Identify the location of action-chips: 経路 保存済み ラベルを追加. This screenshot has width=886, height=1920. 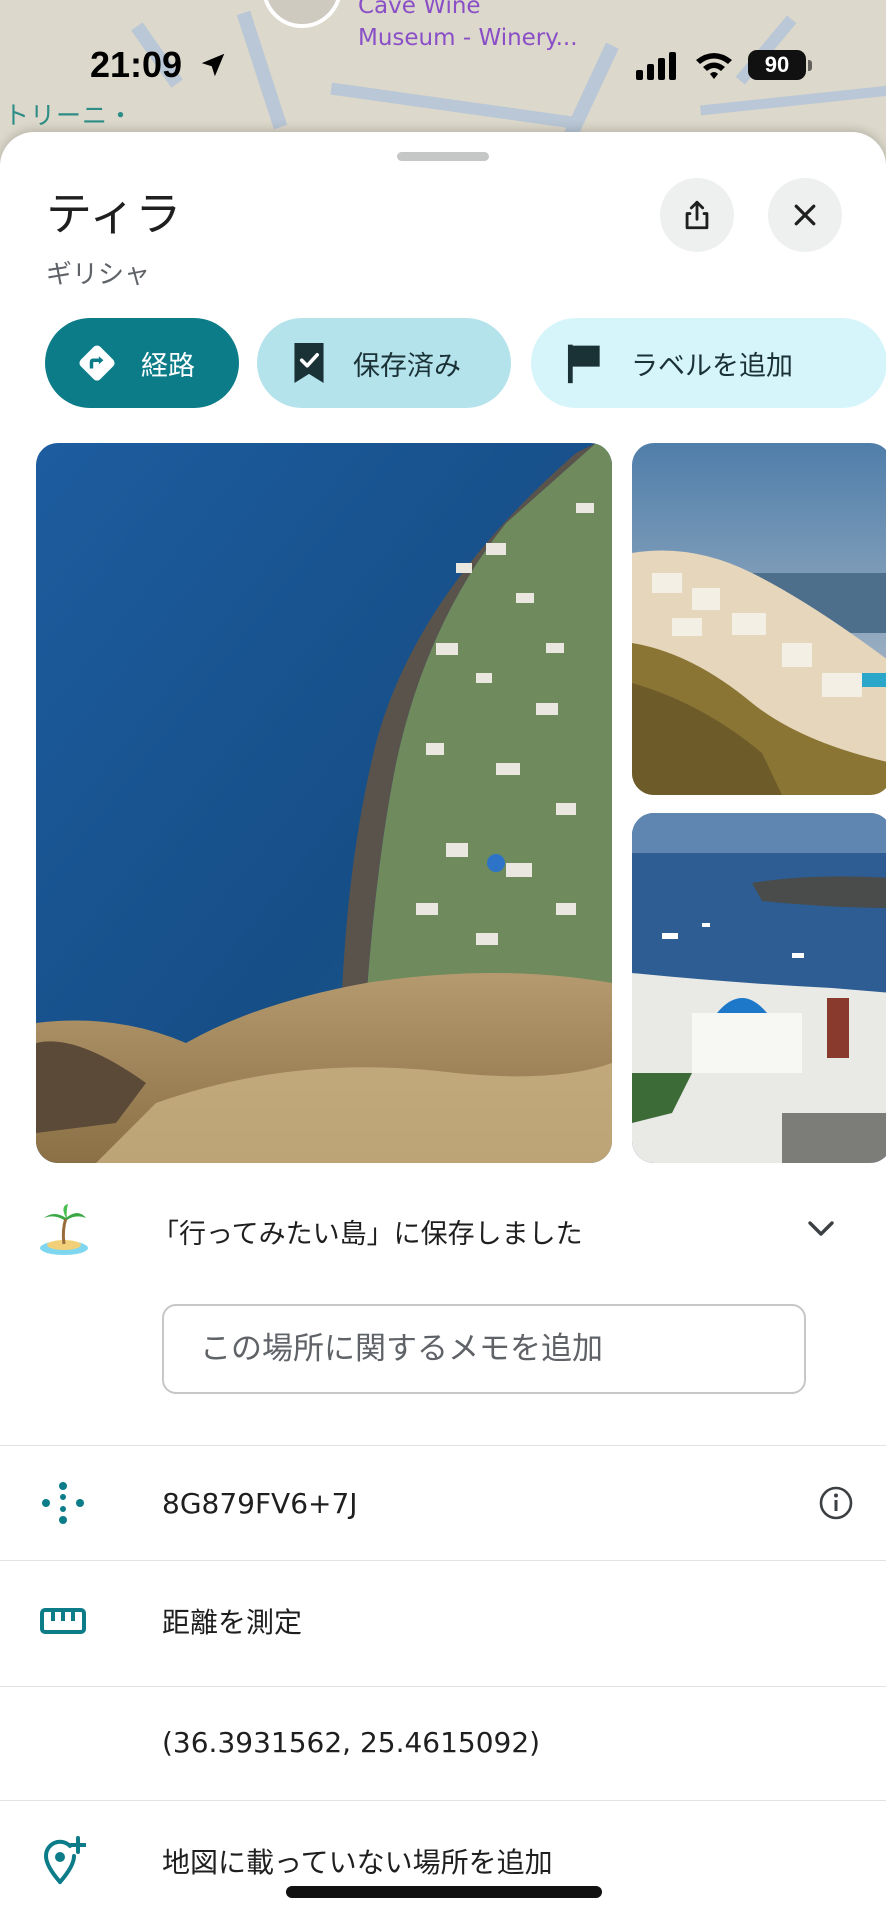
(465, 363).